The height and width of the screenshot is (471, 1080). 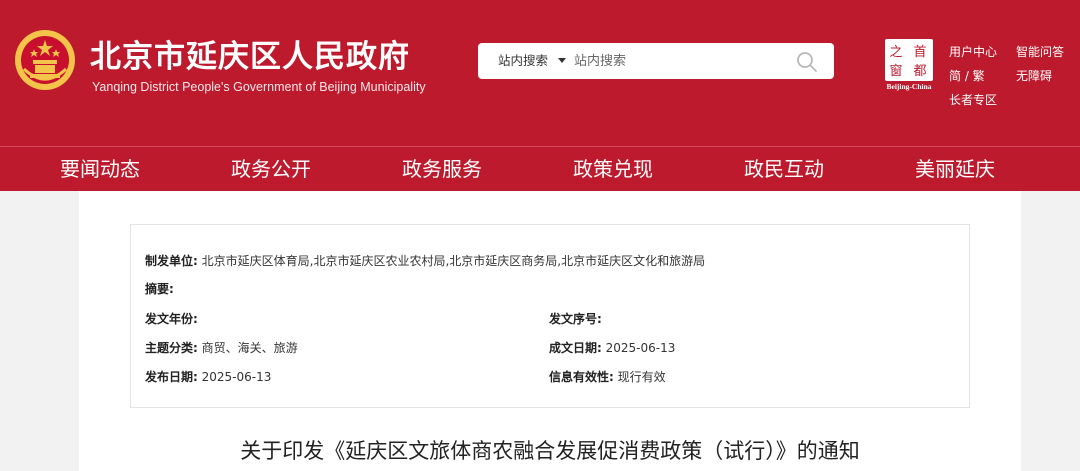 What do you see at coordinates (973, 99) in the screenshot?
I see `elderly-zone-link: 长者专区` at bounding box center [973, 99].